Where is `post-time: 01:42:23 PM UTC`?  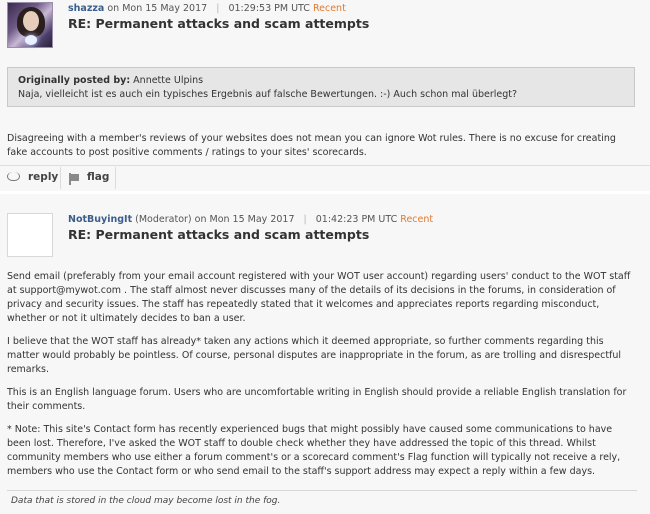 post-time: 01:42:23 PM UTC is located at coordinates (356, 219).